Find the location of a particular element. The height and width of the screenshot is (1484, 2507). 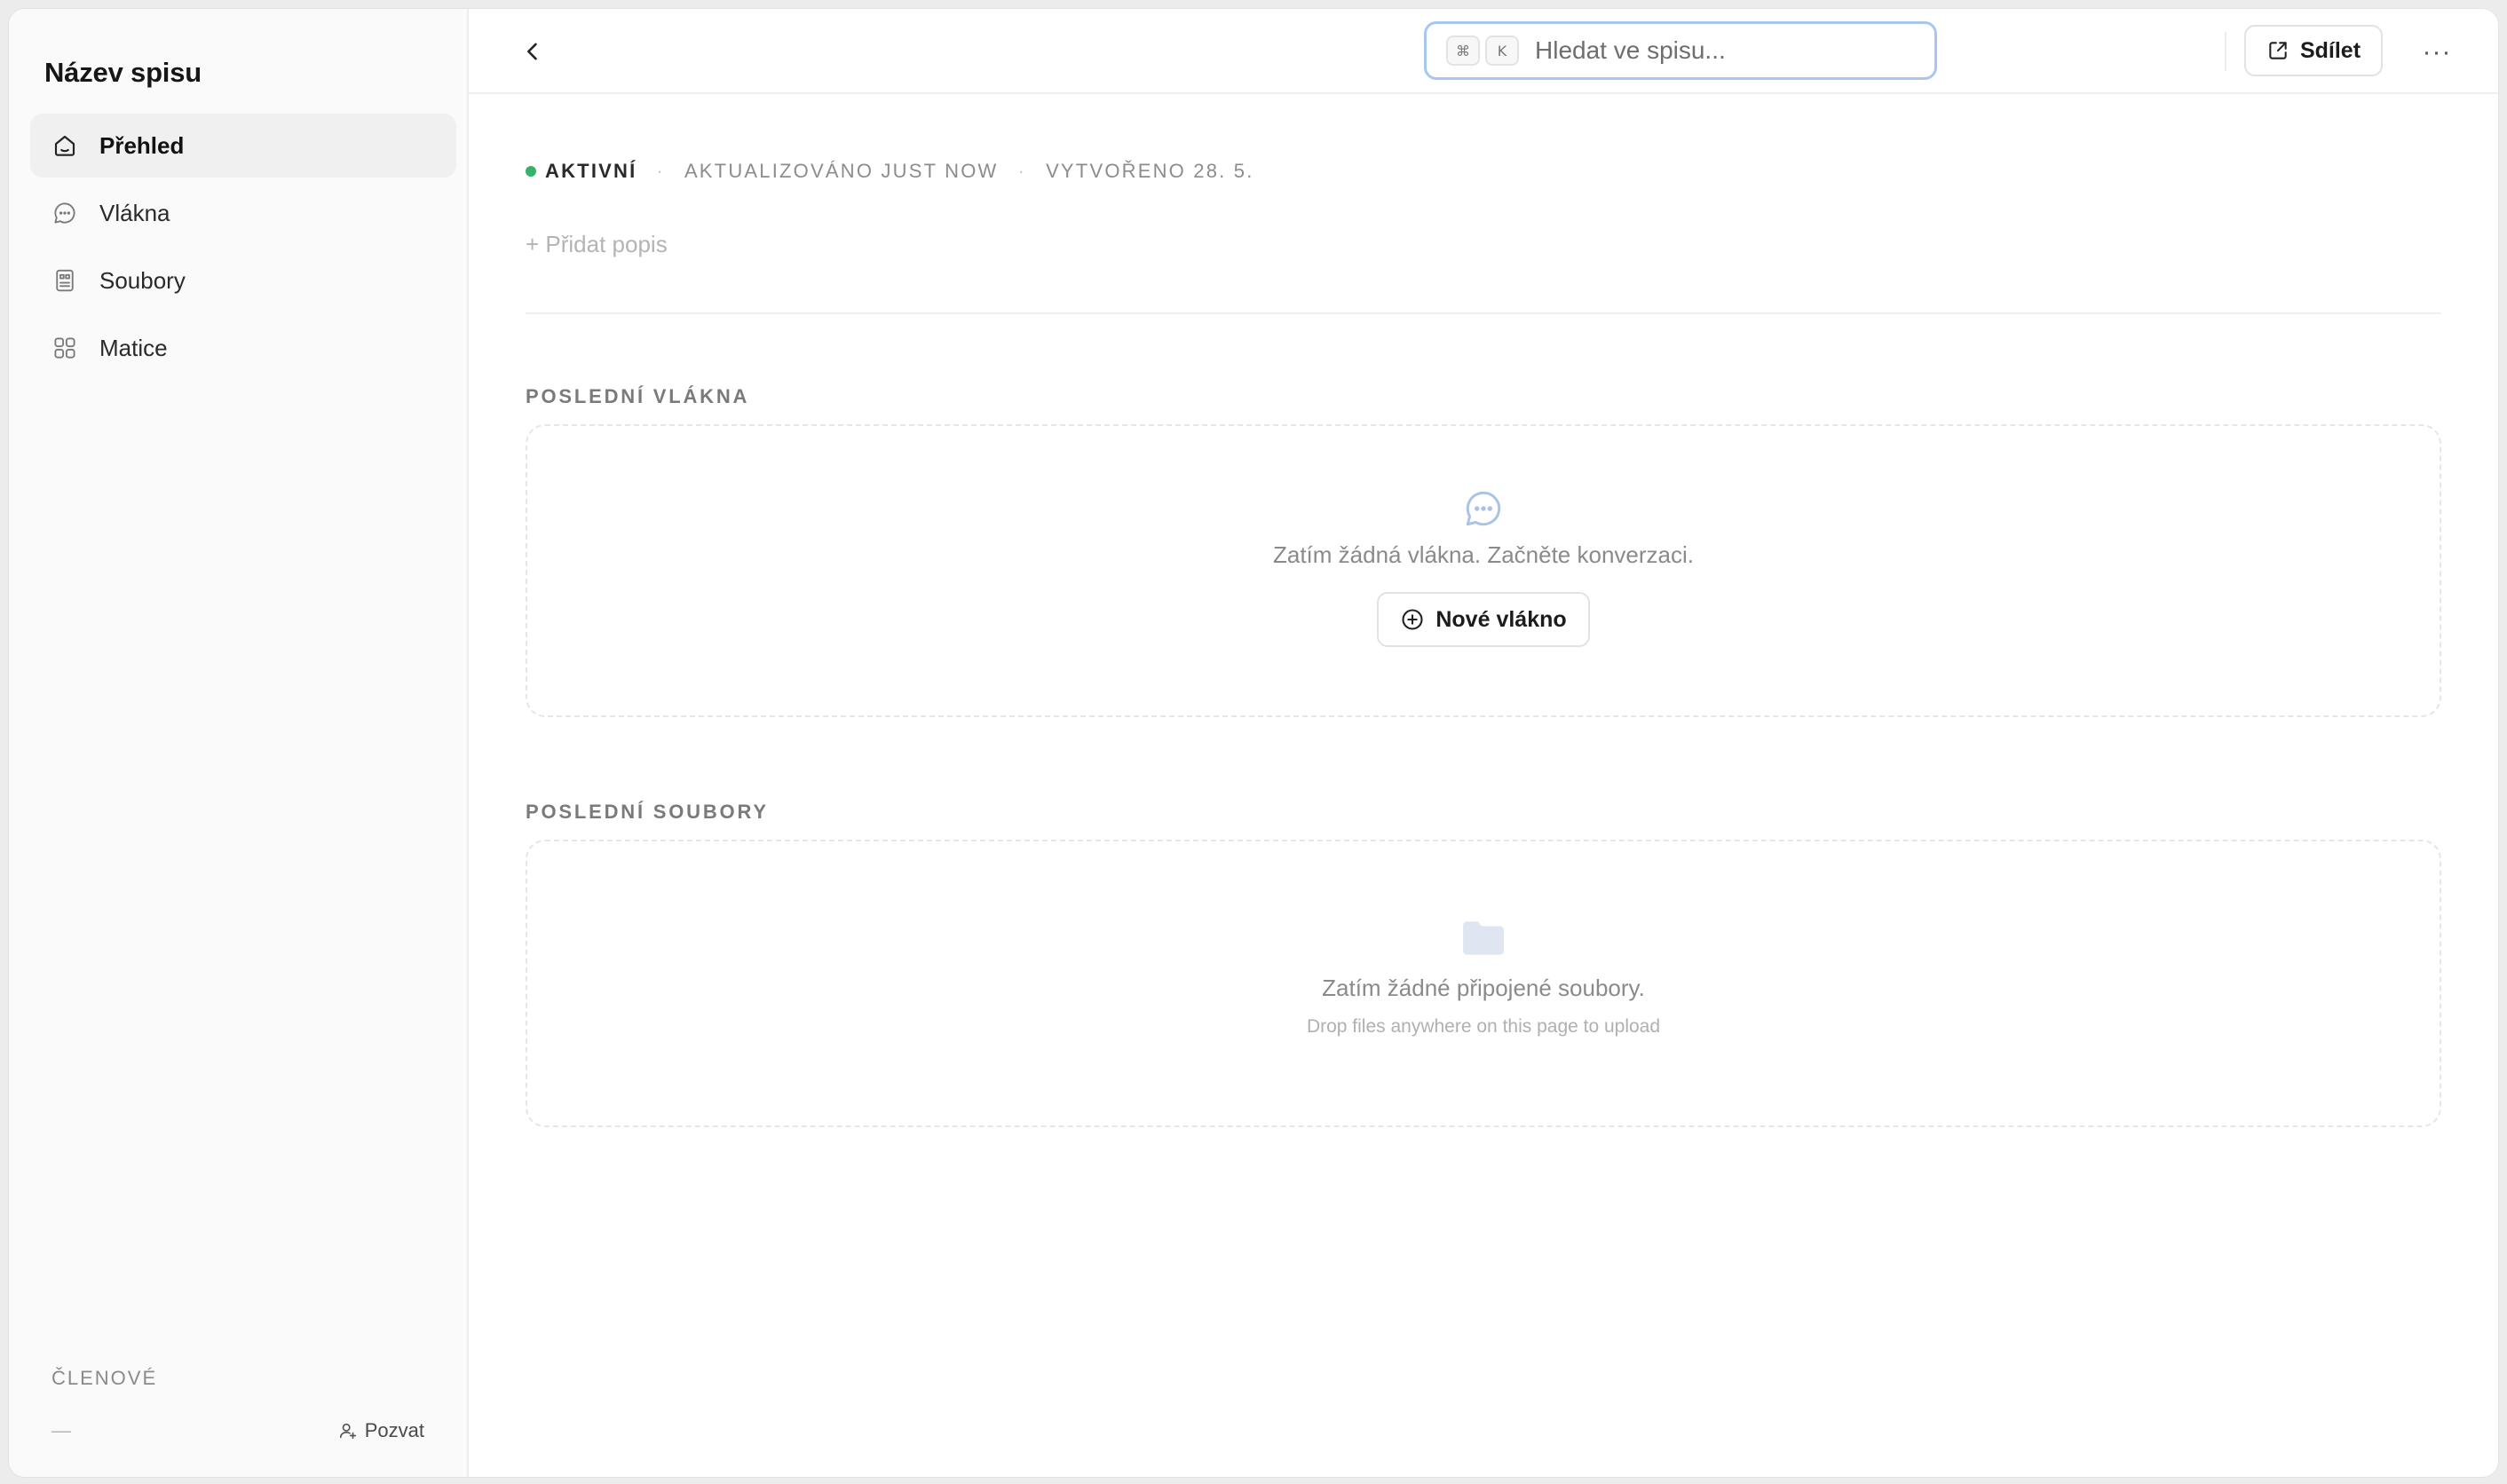

more-icon: ··· is located at coordinates (2437, 52).